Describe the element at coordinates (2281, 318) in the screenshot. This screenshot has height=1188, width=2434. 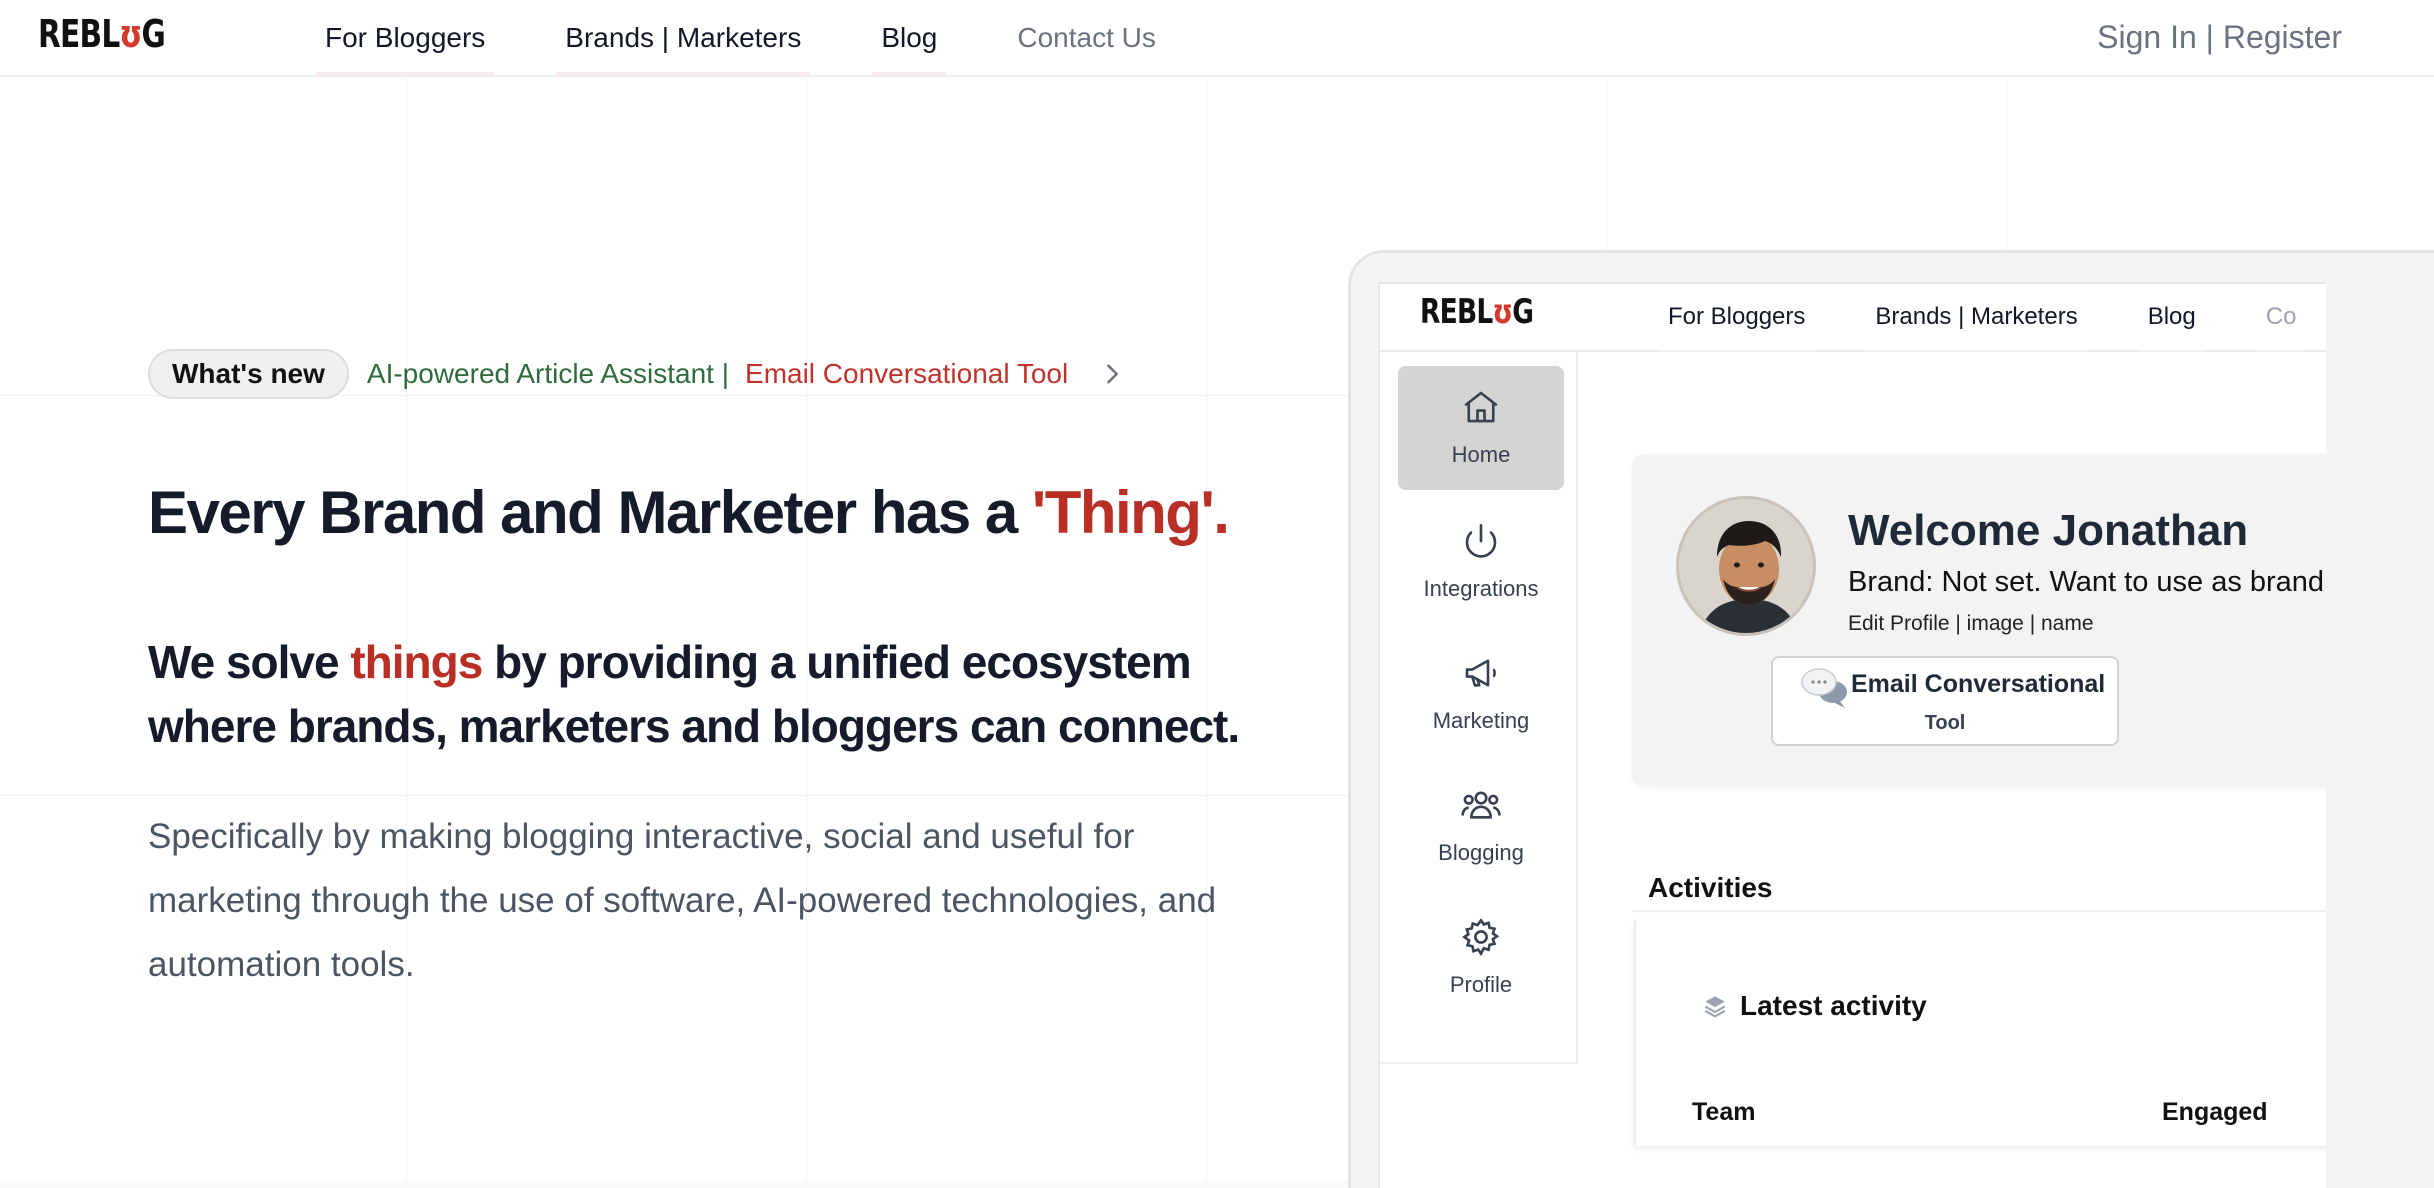
I see `preview-nav-contact: Co` at that location.